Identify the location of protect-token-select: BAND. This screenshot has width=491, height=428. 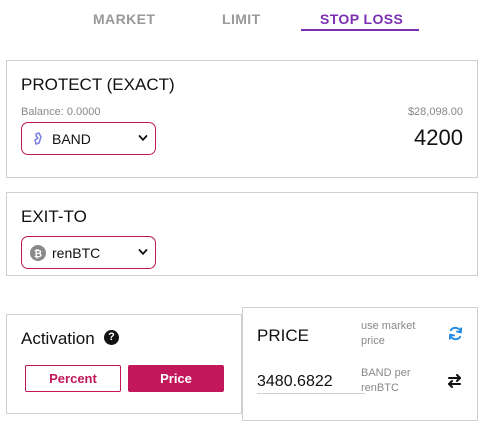
(88, 138).